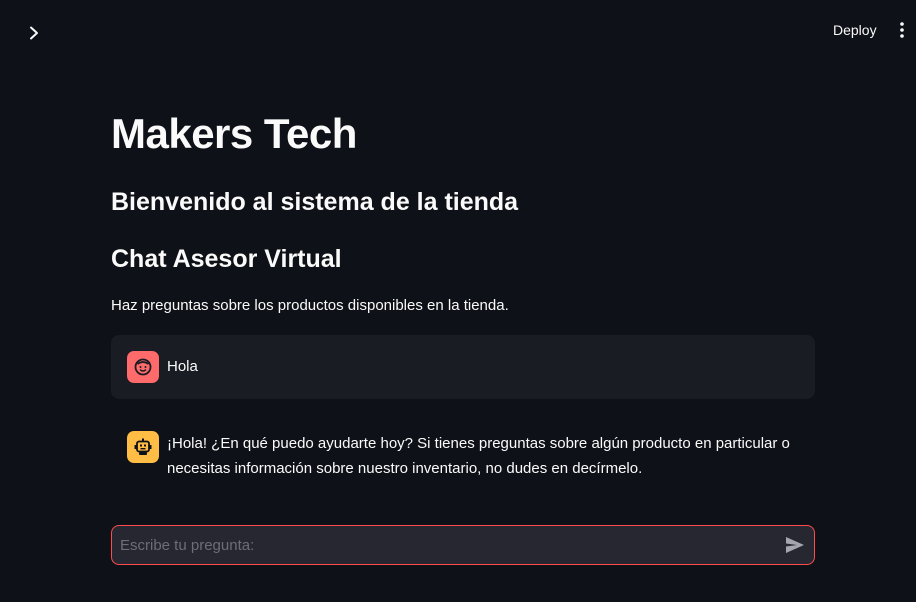  Describe the element at coordinates (226, 259) in the screenshot. I see `section-title: Chat Asesor Virtual` at that location.